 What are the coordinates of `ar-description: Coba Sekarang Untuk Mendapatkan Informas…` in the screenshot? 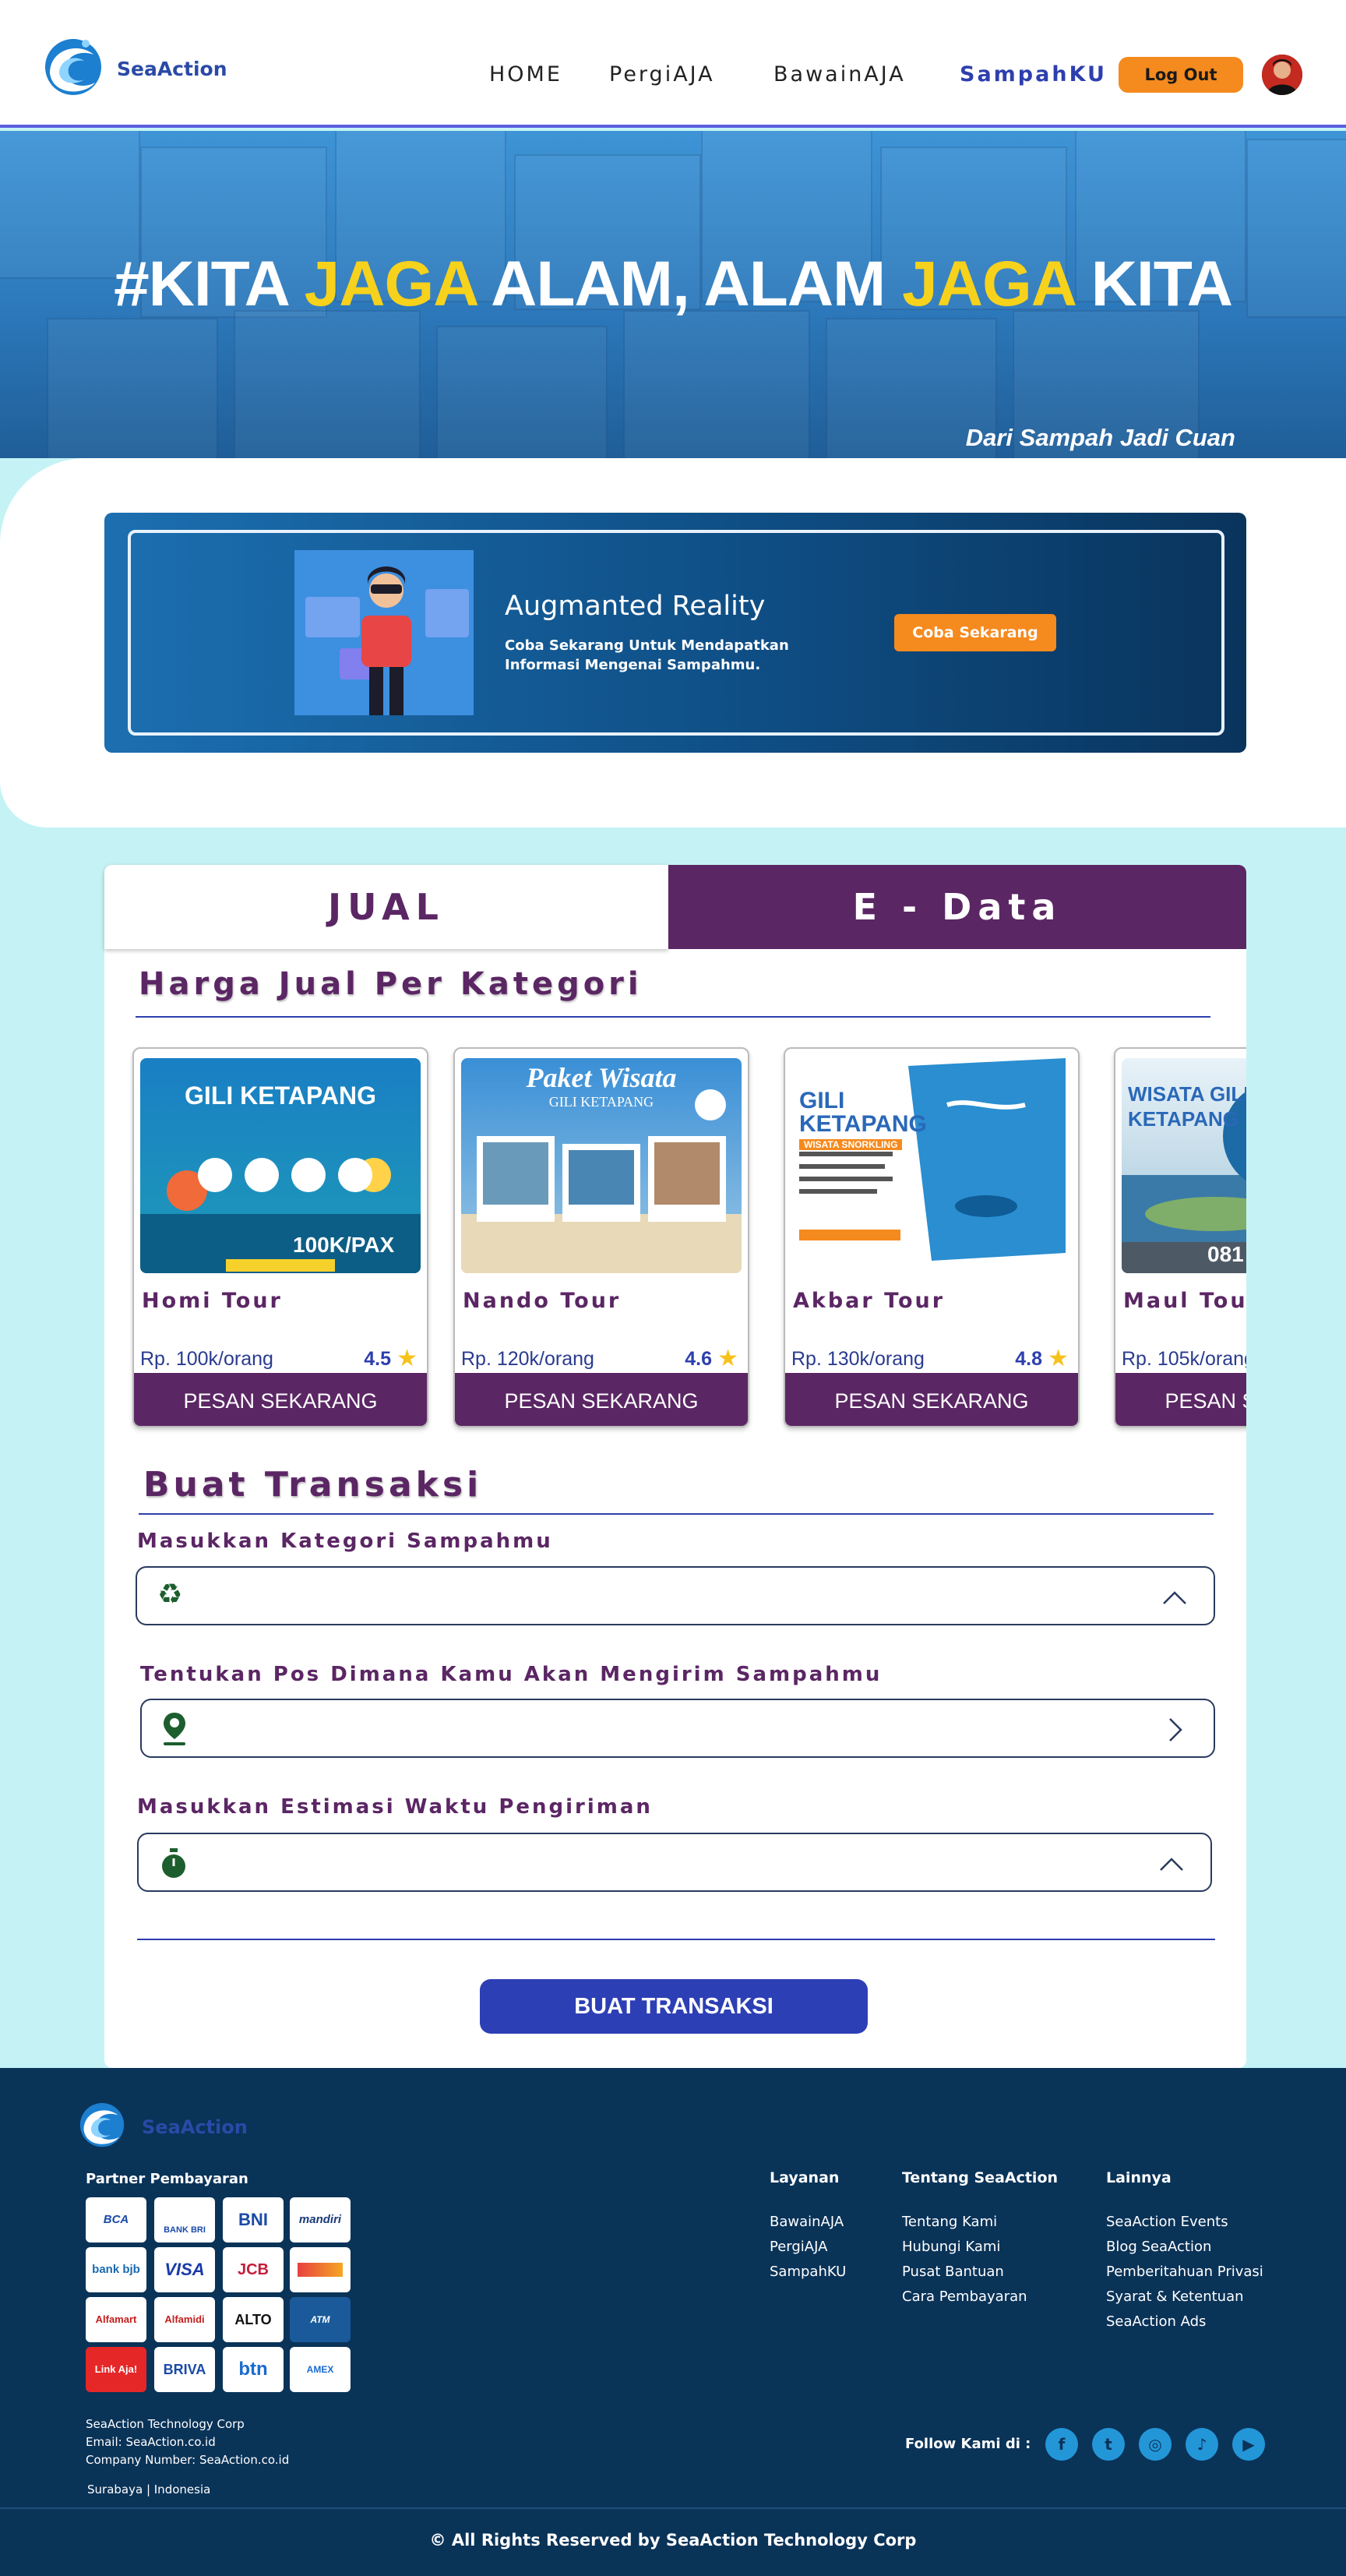 It's located at (647, 655).